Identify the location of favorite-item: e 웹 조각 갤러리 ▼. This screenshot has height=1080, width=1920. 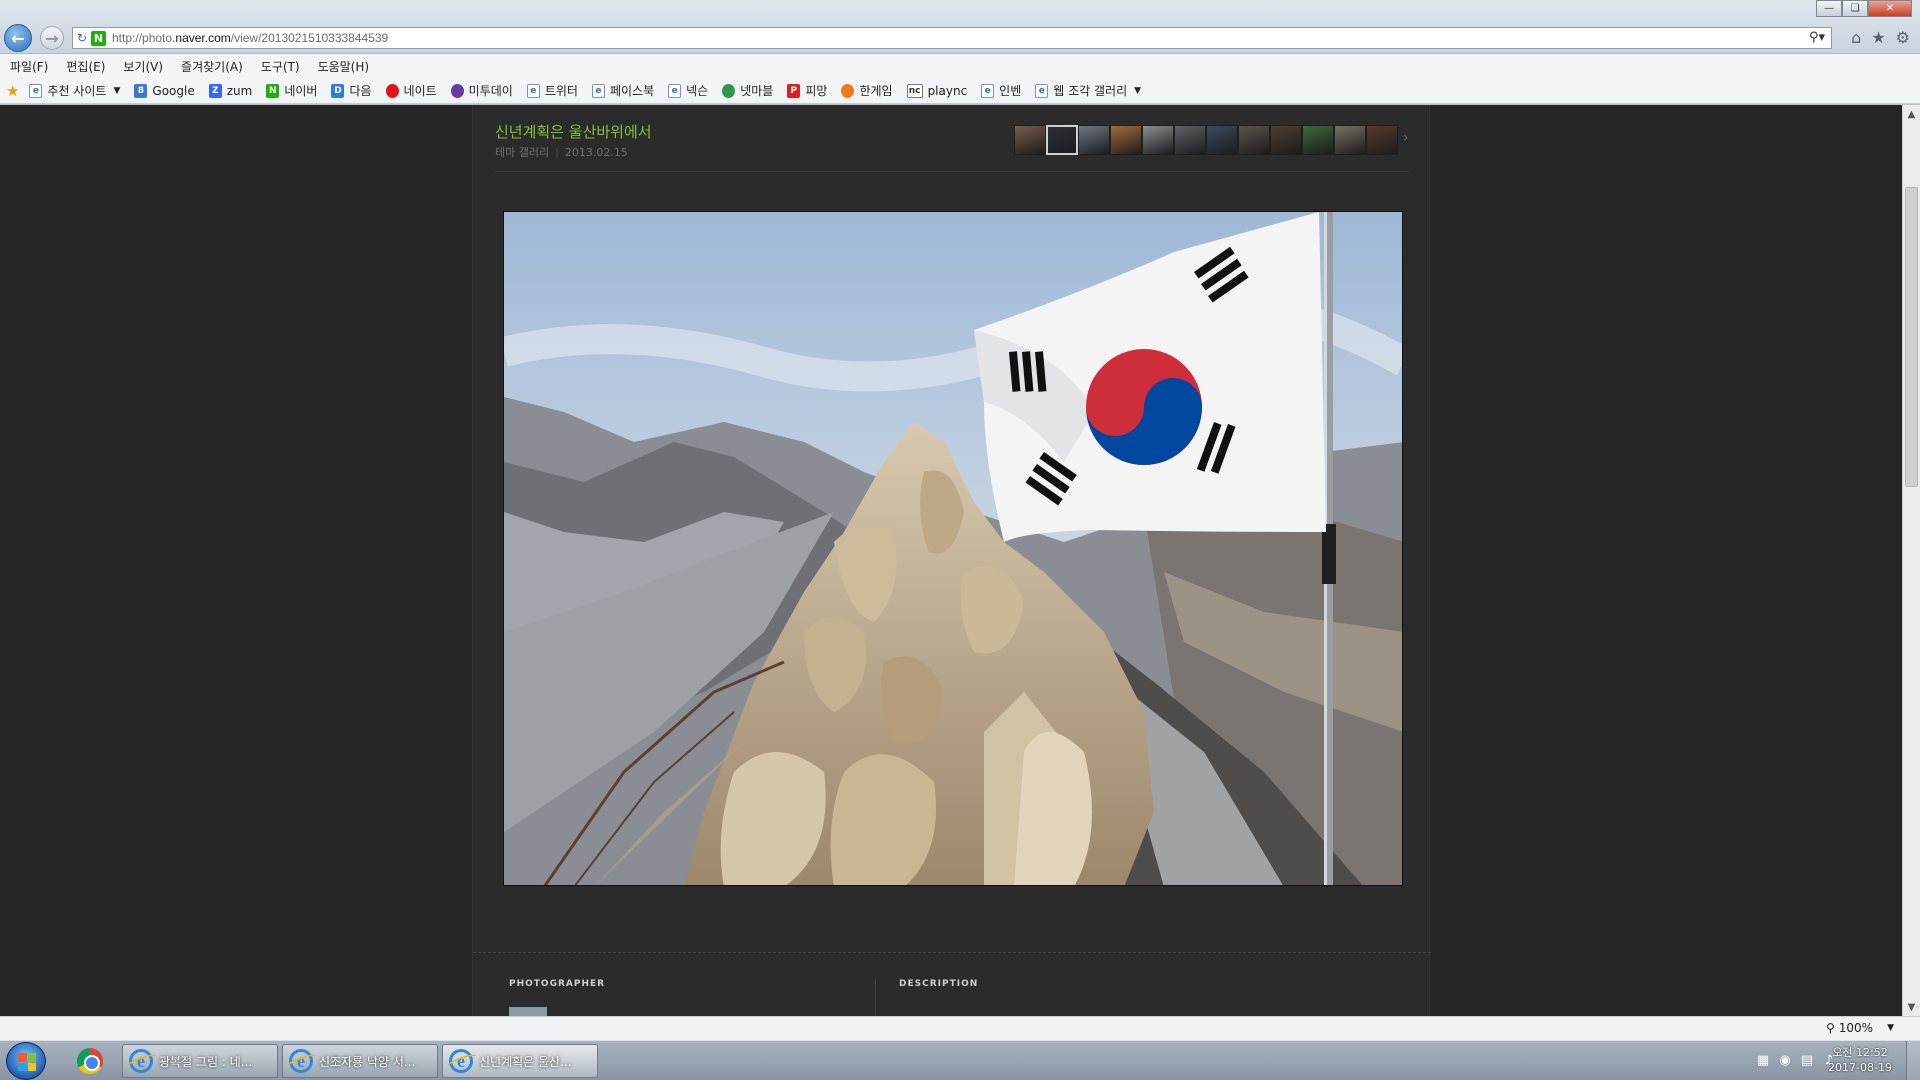
(1088, 90).